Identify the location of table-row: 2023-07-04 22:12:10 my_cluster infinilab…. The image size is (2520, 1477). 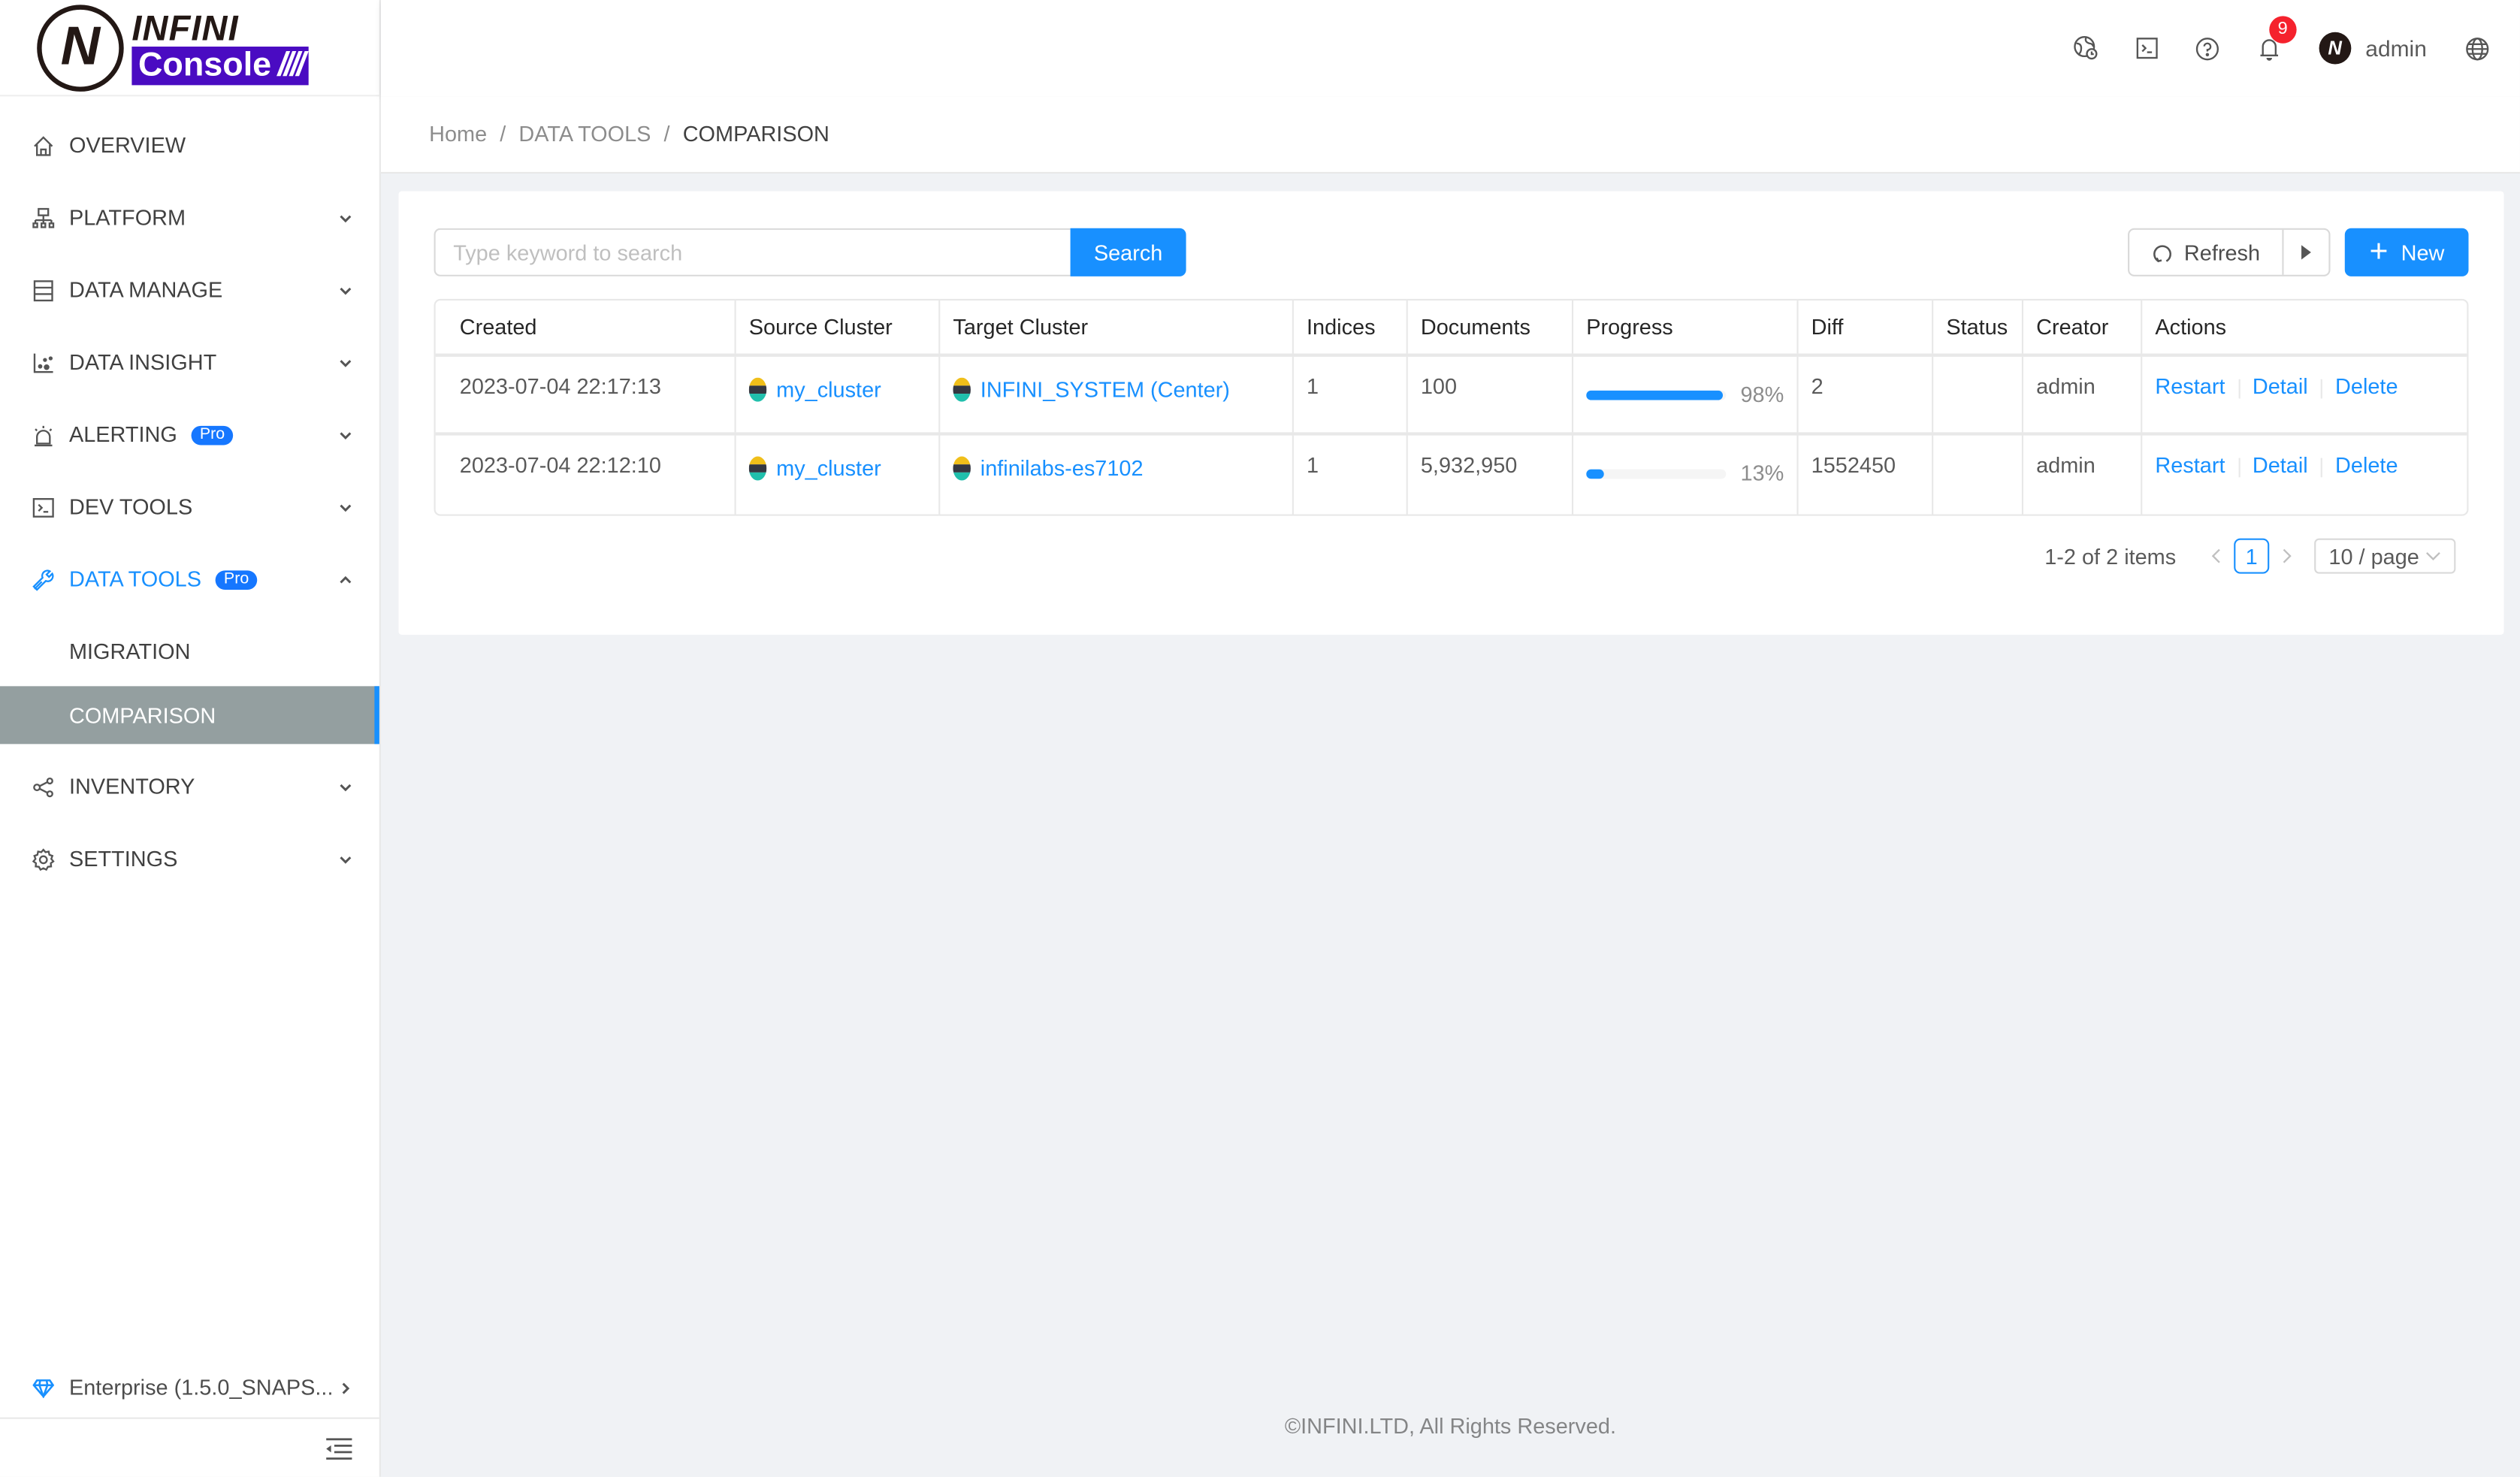
(1451, 475).